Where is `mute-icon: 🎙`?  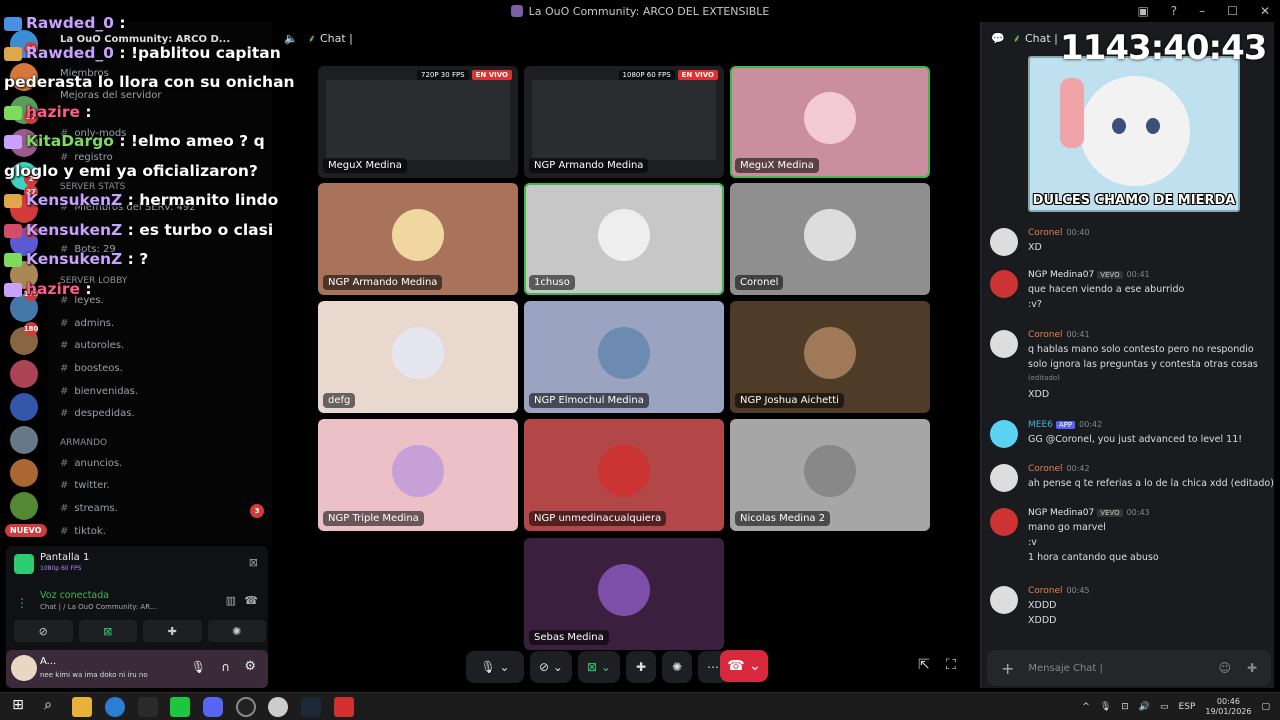 mute-icon: 🎙 is located at coordinates (198, 667).